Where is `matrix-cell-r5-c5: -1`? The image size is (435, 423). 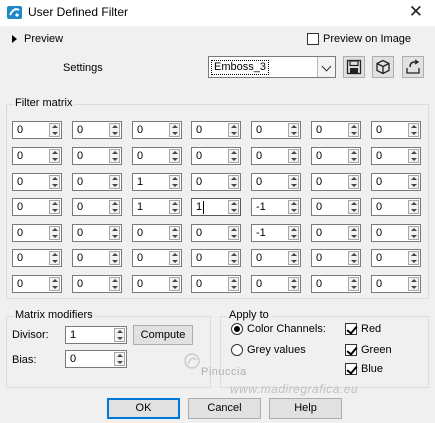
matrix-cell-r5-c5: -1 is located at coordinates (276, 233).